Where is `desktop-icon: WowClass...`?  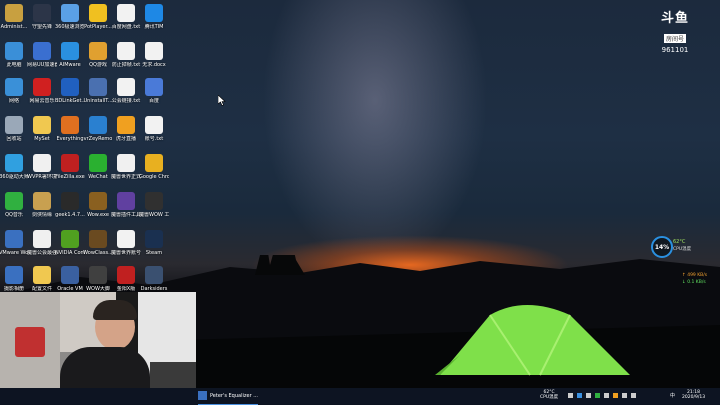 desktop-icon: WowClass... is located at coordinates (98, 247).